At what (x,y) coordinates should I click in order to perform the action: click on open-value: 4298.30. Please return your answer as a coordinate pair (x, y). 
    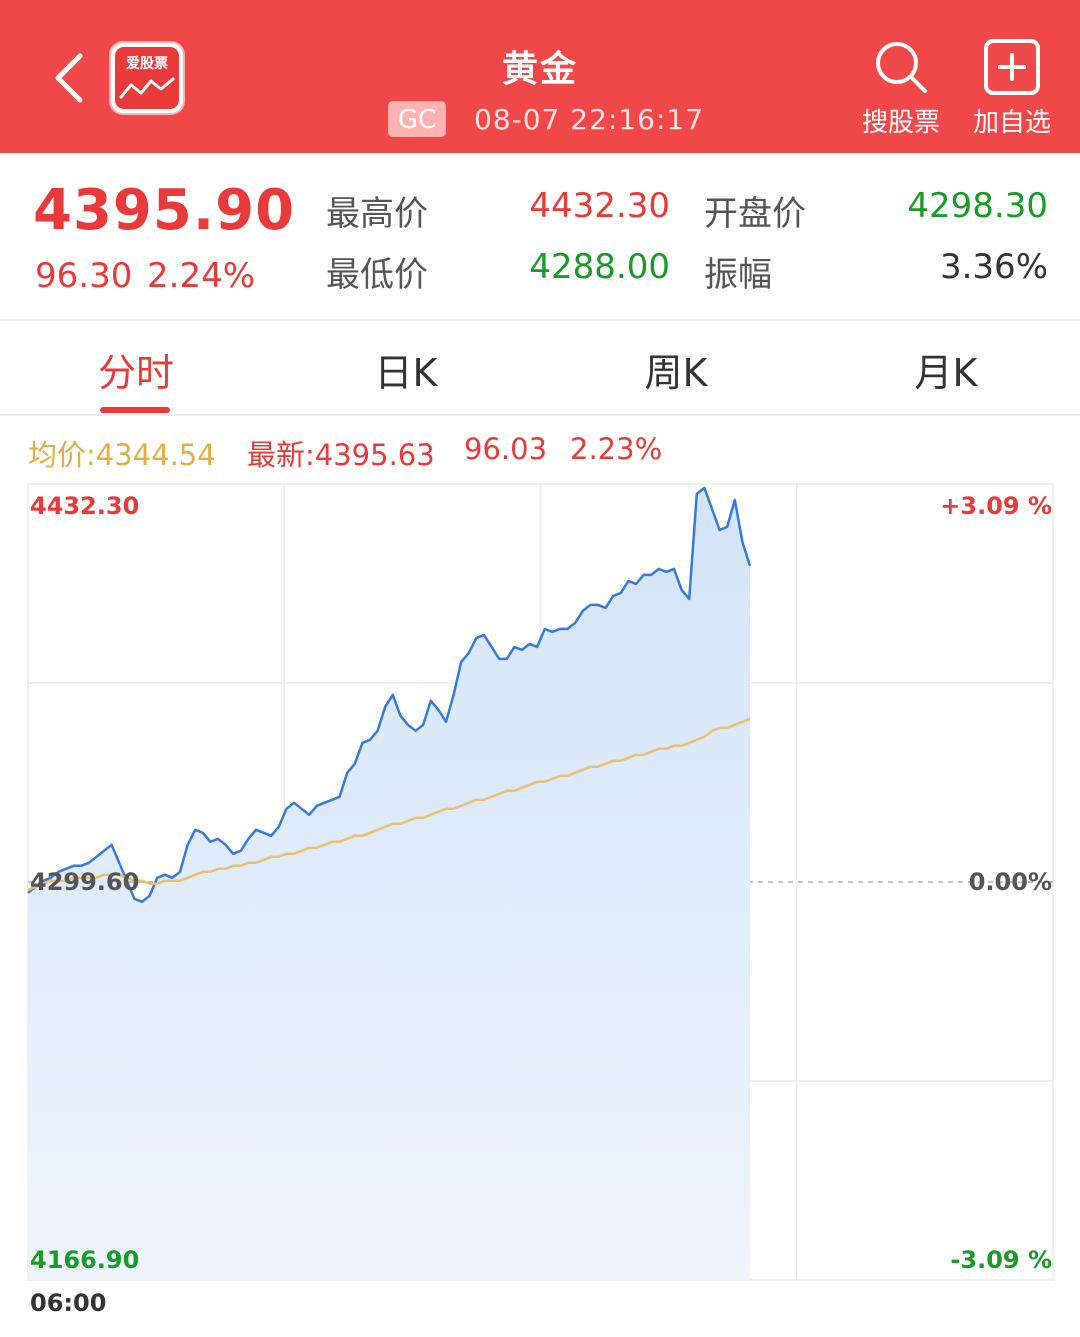
    Looking at the image, I should click on (977, 206).